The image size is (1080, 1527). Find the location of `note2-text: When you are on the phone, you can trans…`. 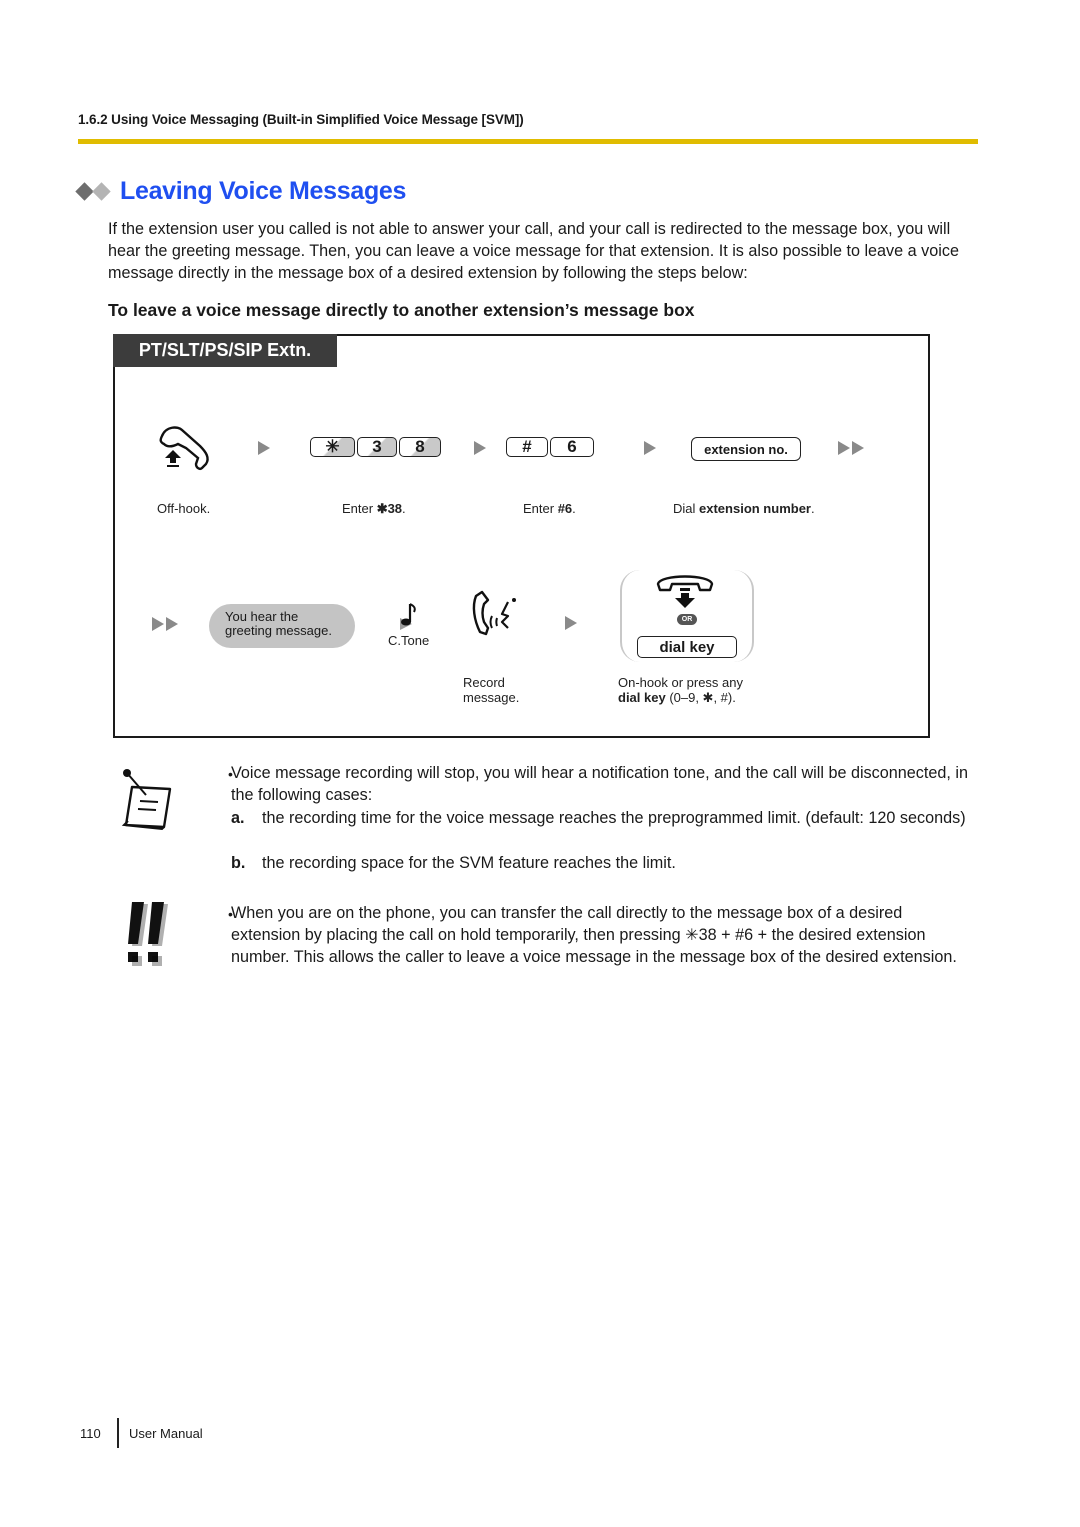

note2-text: When you are on the phone, you can trans… is located at coordinates (594, 935).